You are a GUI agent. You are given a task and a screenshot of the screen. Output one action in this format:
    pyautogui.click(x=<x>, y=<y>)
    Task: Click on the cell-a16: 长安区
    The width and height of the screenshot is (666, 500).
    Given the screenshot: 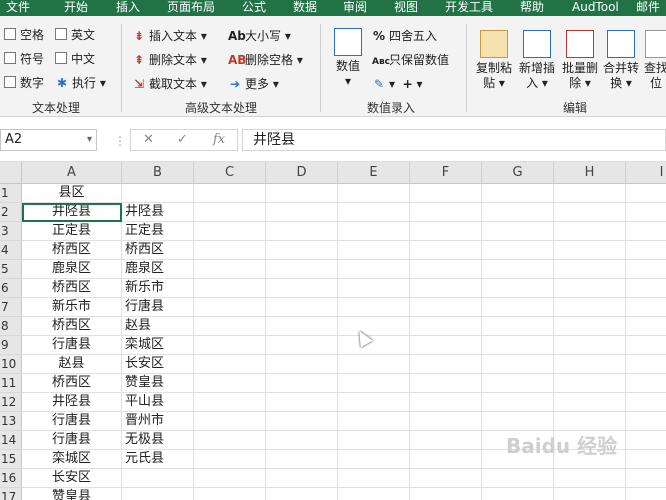 What is the action you would take?
    pyautogui.click(x=72, y=478)
    